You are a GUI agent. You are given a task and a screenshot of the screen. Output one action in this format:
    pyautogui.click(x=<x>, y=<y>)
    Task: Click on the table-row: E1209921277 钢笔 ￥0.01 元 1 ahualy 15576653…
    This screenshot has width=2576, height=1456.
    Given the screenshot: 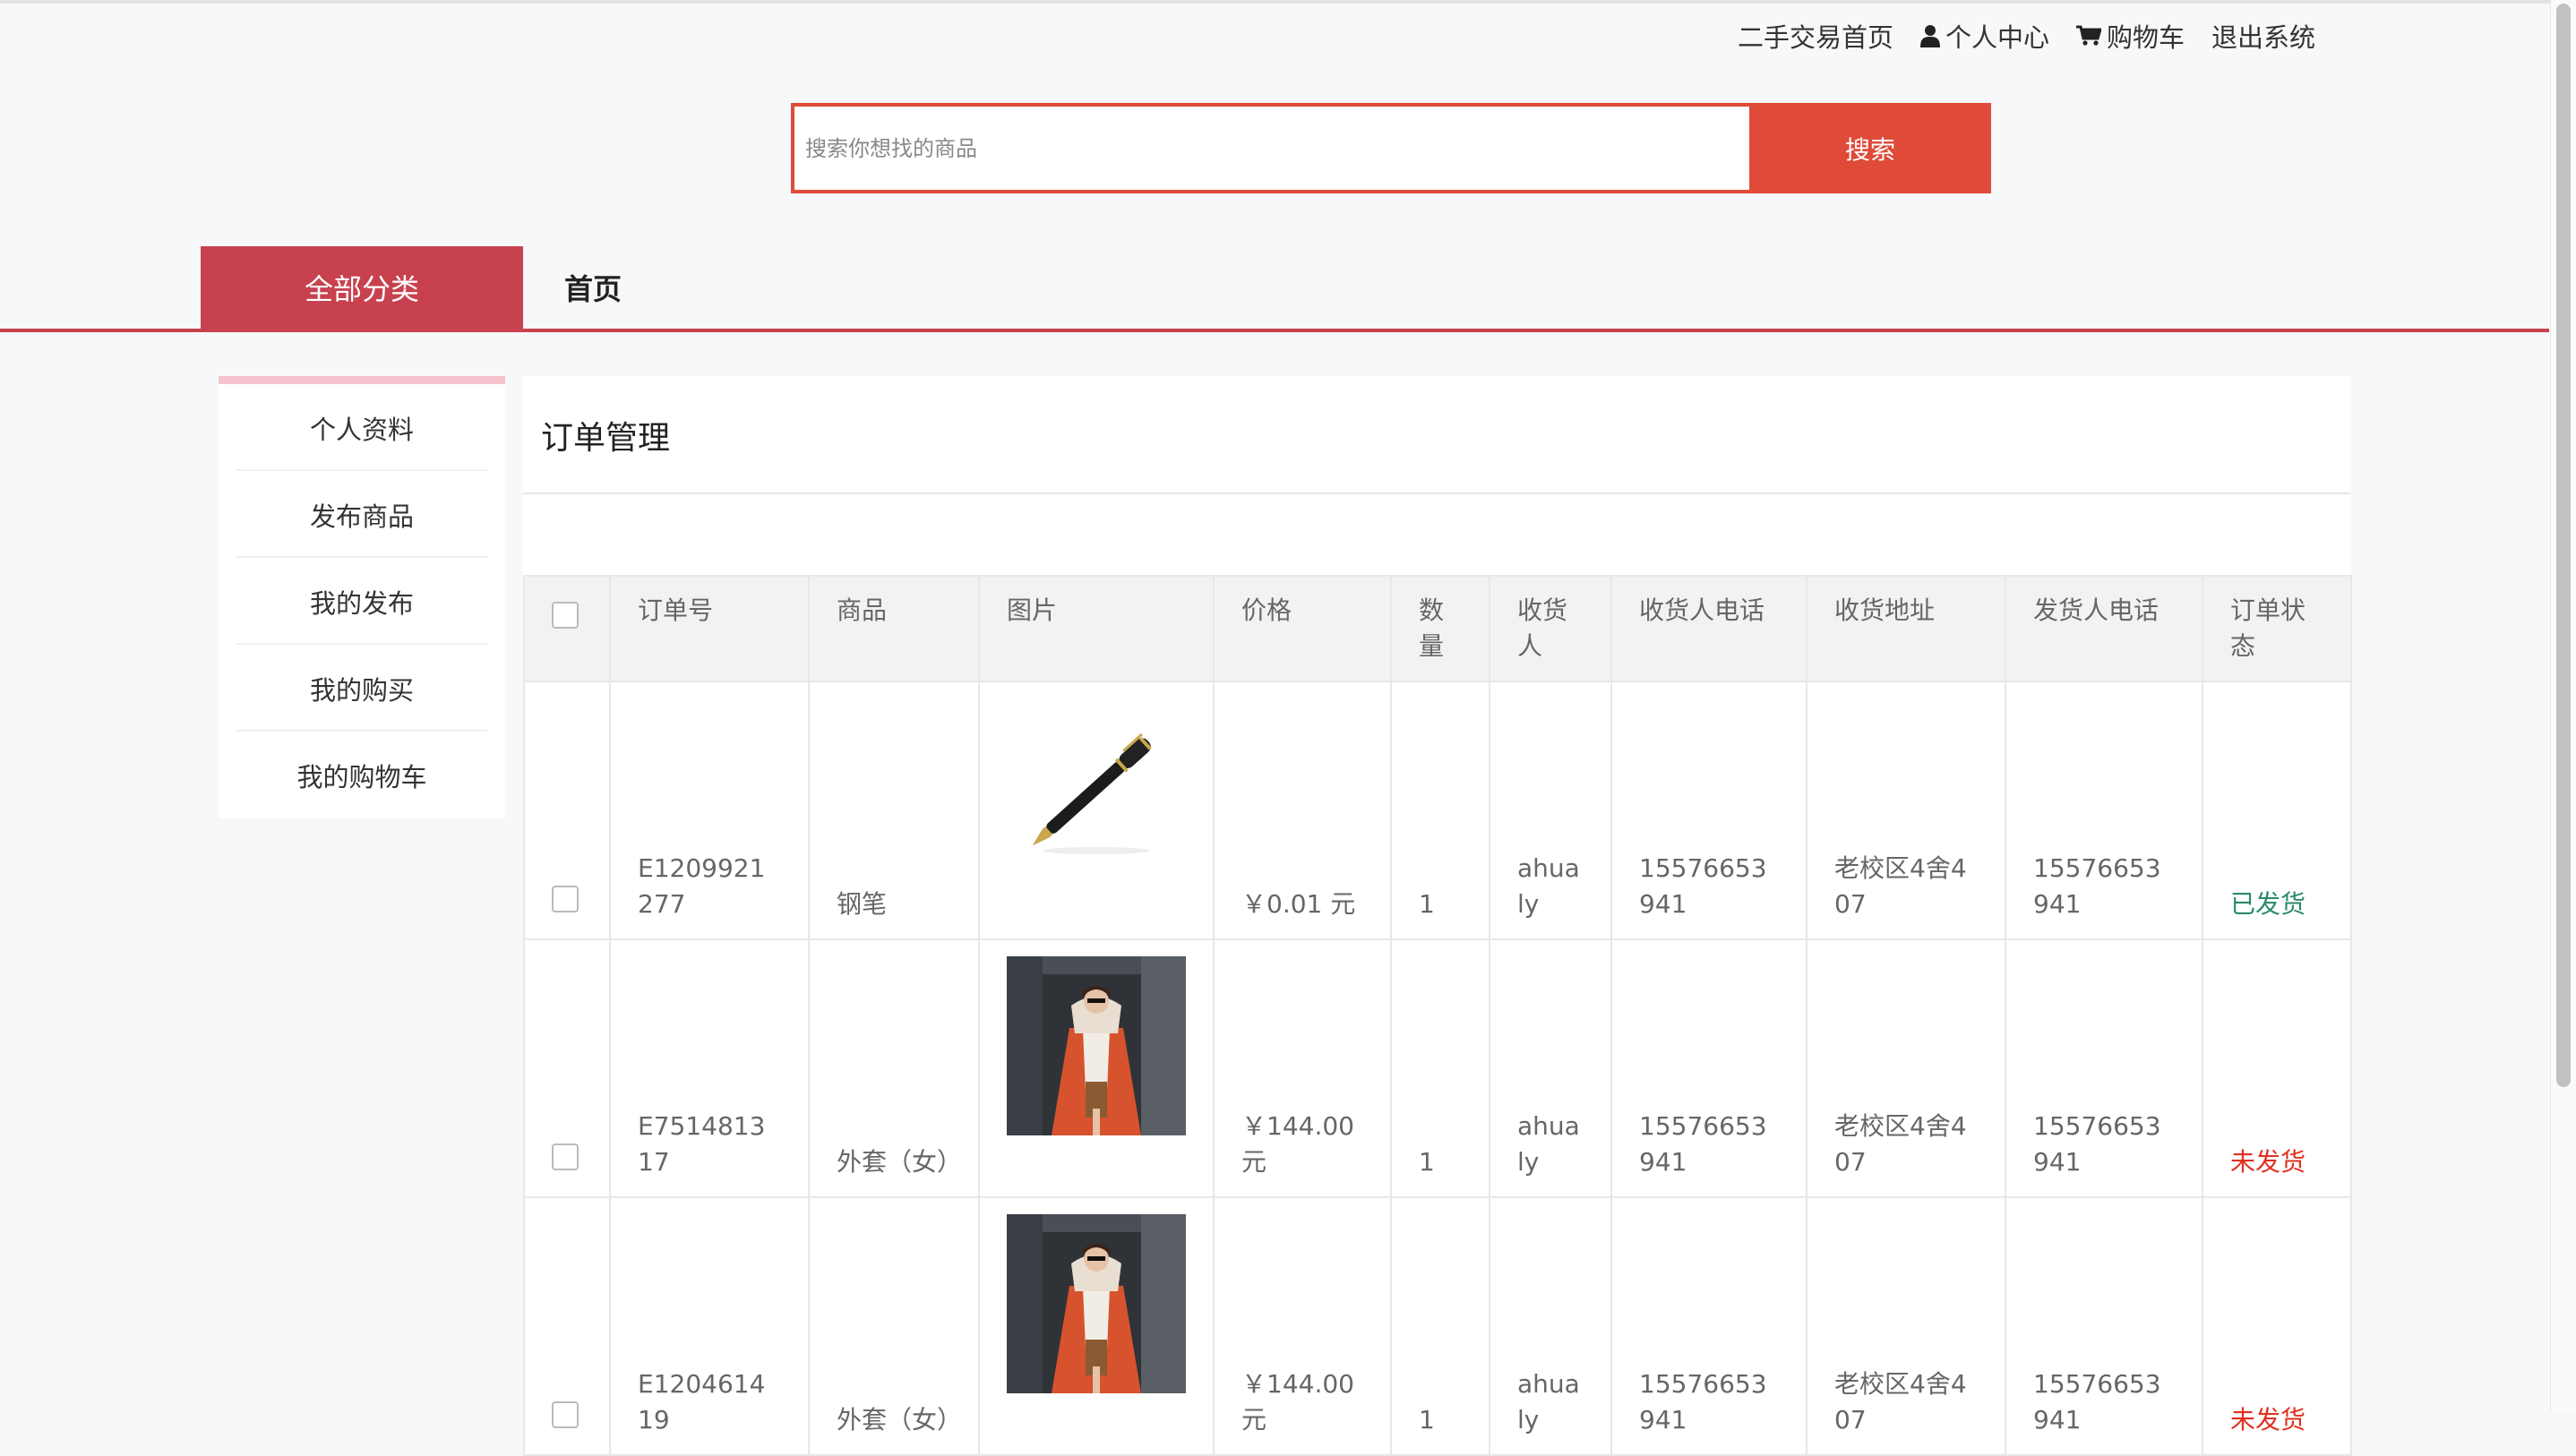 What is the action you would take?
    pyautogui.click(x=1437, y=810)
    